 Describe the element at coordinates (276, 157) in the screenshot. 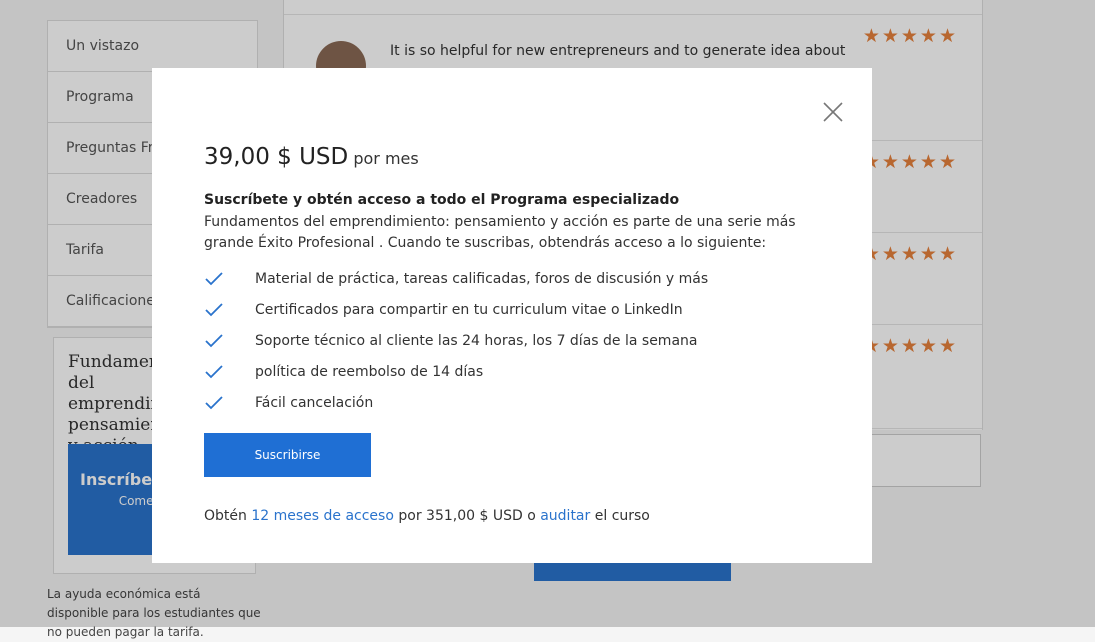

I see `price-amount: 39,00 $ USD` at that location.